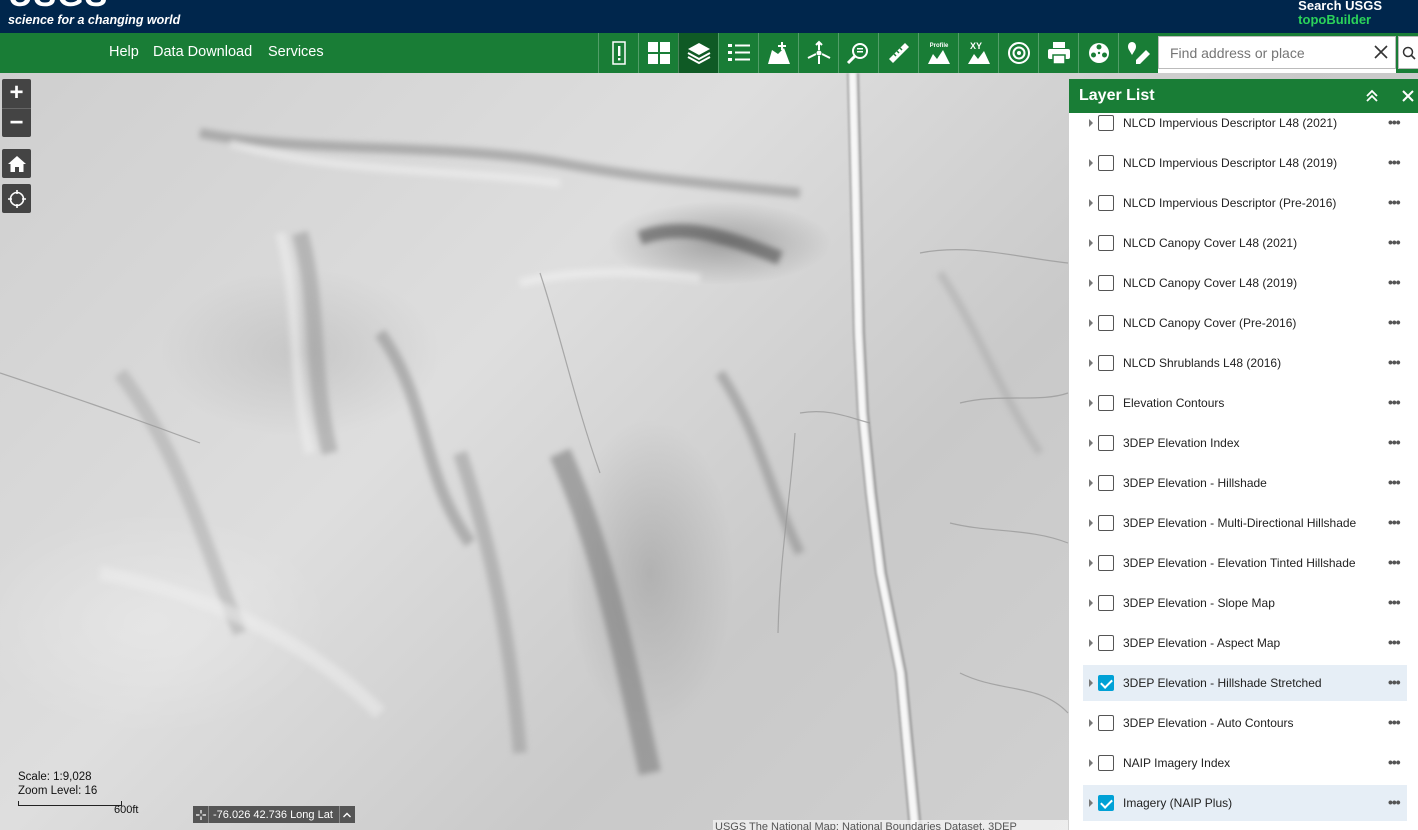  Describe the element at coordinates (1259, 52) in the screenshot. I see `search-input` at that location.